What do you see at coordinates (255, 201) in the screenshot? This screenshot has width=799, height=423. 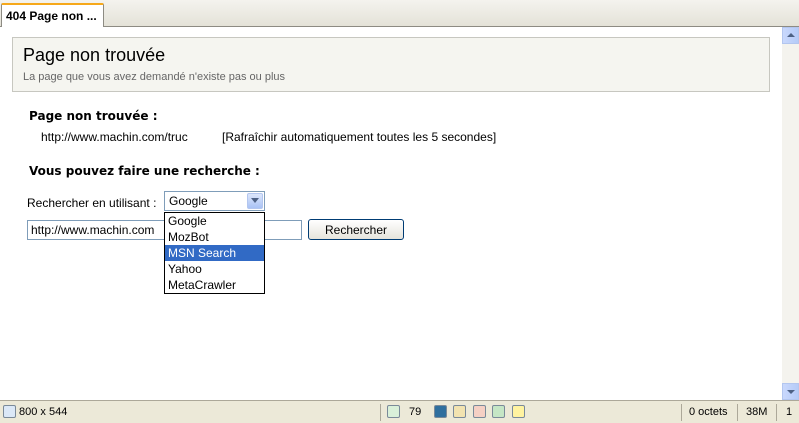 I see `chevron-down-icon` at bounding box center [255, 201].